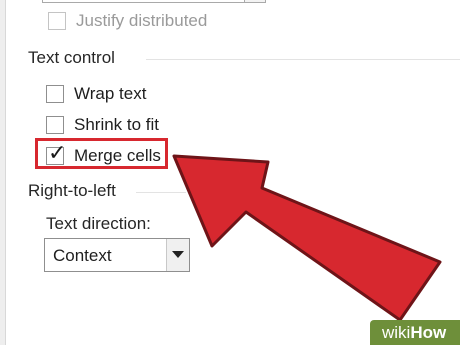 This screenshot has height=345, width=460. Describe the element at coordinates (396, 332) in the screenshot. I see `watermark-prefix: wiki` at that location.